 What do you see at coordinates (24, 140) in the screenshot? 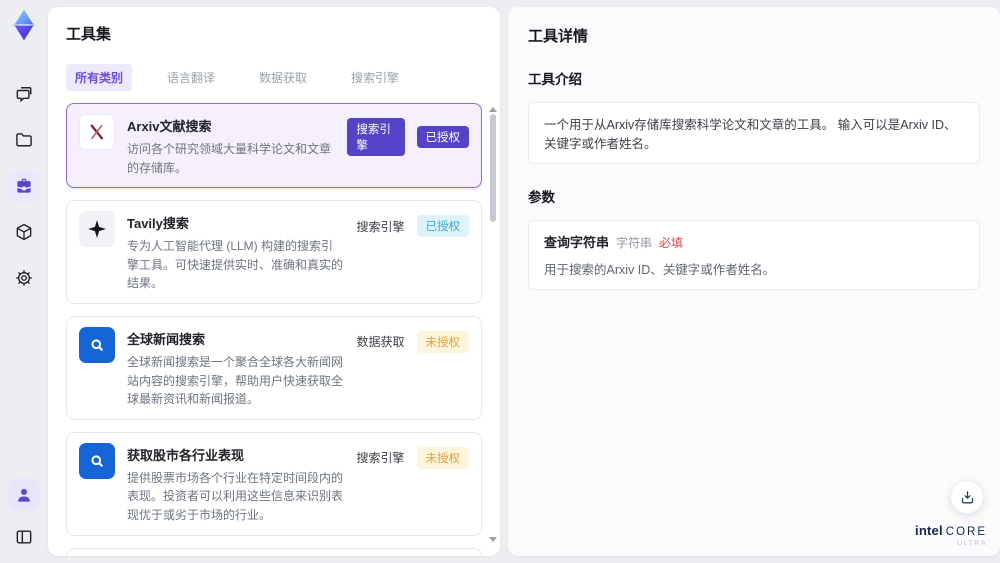
I see `folder-icon` at bounding box center [24, 140].